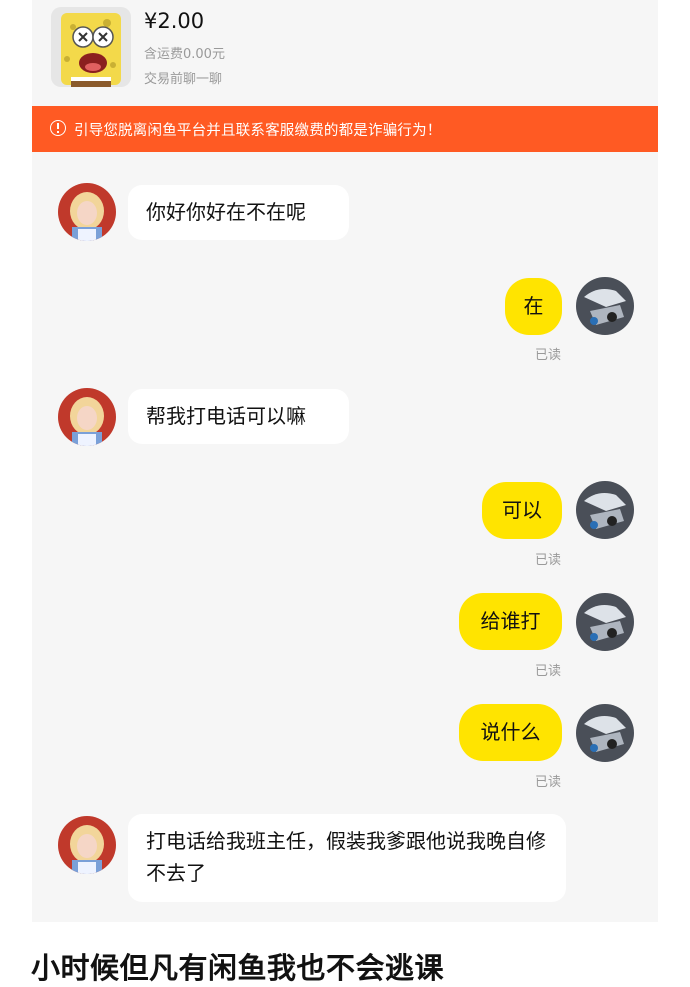 The height and width of the screenshot is (987, 690). Describe the element at coordinates (238, 212) in the screenshot. I see `message-bubble-incoming: 你好你好在不在呢` at that location.